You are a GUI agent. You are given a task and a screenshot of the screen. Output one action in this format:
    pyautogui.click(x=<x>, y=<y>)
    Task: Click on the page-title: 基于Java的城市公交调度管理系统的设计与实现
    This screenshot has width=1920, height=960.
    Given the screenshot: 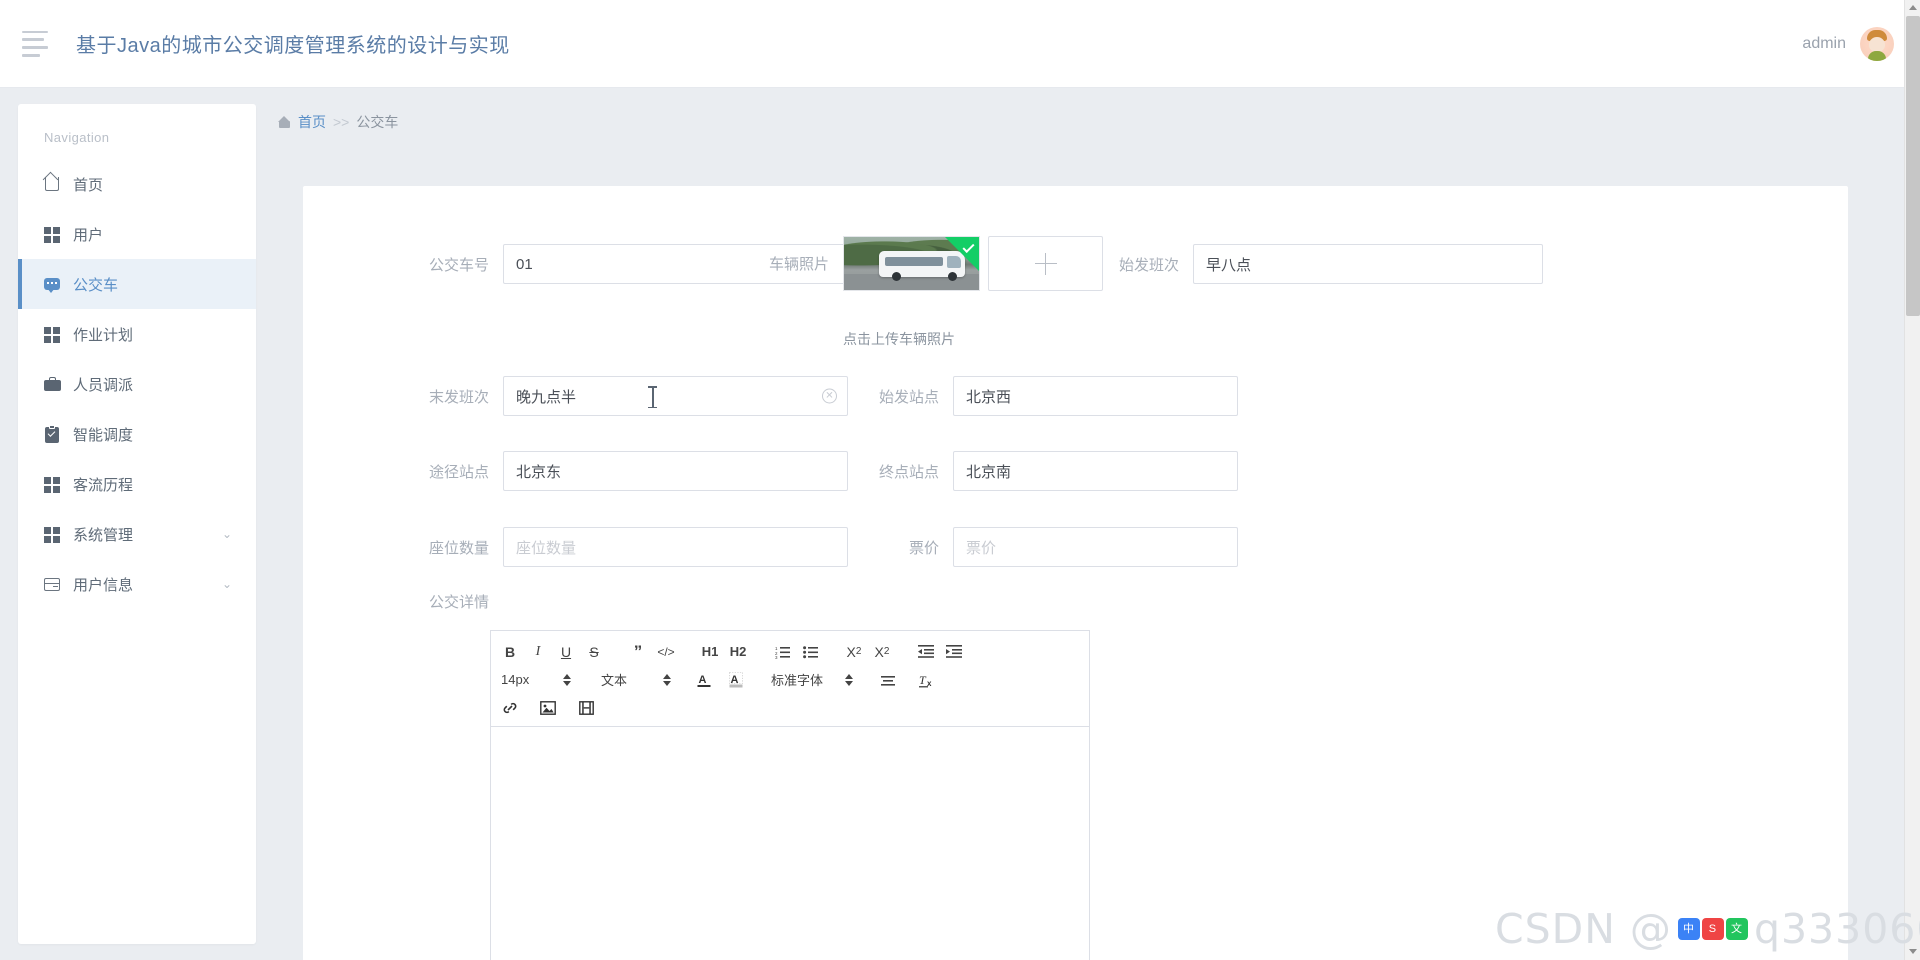 What is the action you would take?
    pyautogui.click(x=293, y=46)
    